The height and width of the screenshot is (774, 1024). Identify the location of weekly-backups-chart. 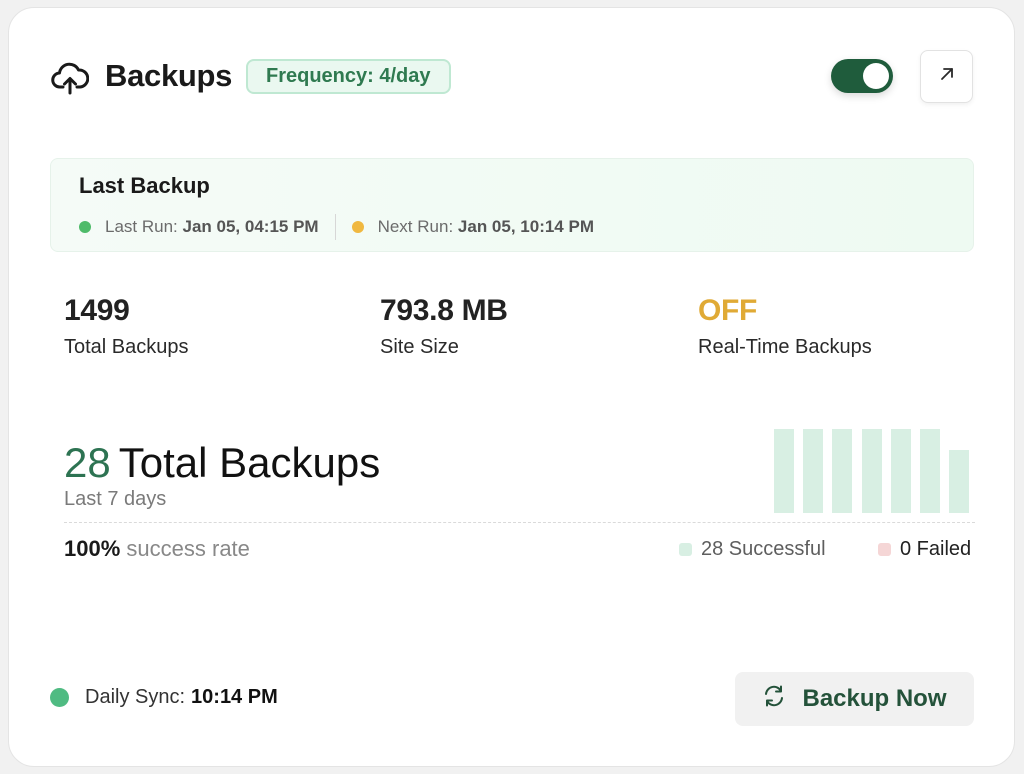
(874, 471).